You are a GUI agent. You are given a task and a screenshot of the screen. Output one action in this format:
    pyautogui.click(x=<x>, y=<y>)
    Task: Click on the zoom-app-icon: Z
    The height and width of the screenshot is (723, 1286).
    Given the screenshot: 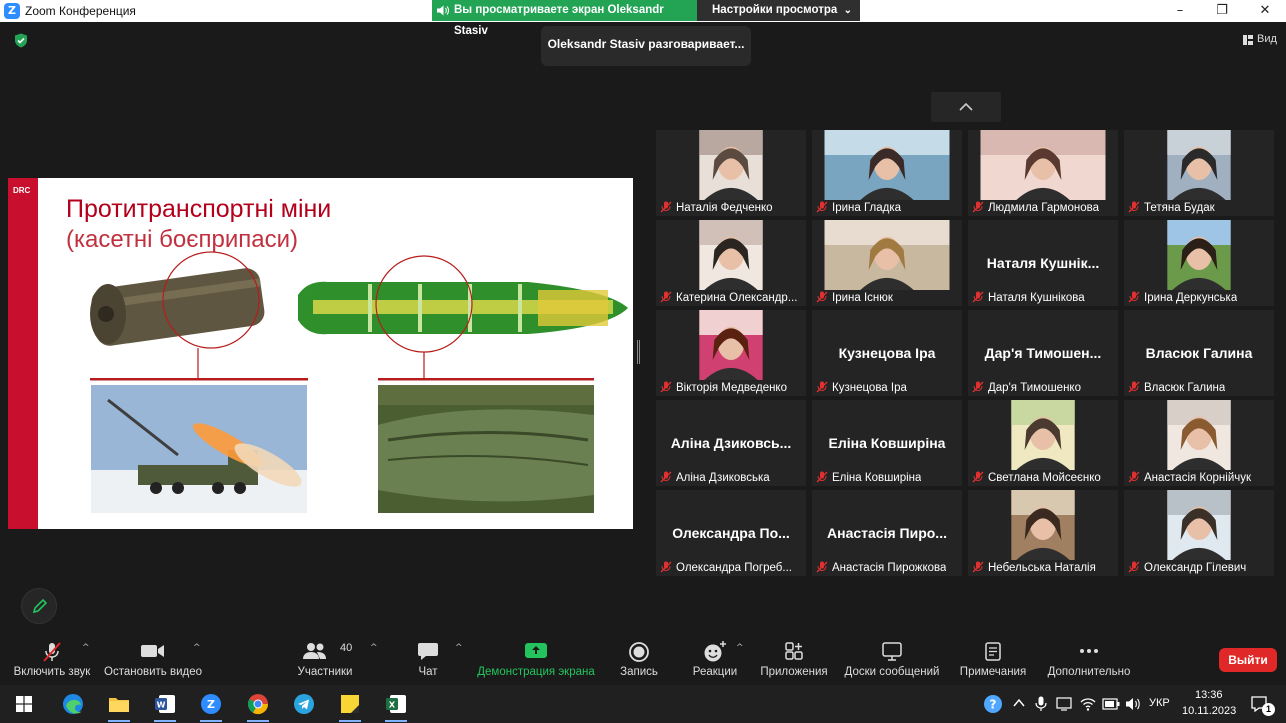 What is the action you would take?
    pyautogui.click(x=211, y=704)
    